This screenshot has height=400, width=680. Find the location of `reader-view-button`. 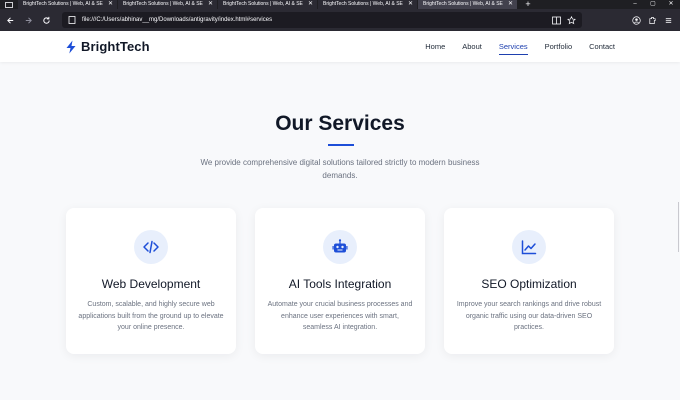

reader-view-button is located at coordinates (556, 20).